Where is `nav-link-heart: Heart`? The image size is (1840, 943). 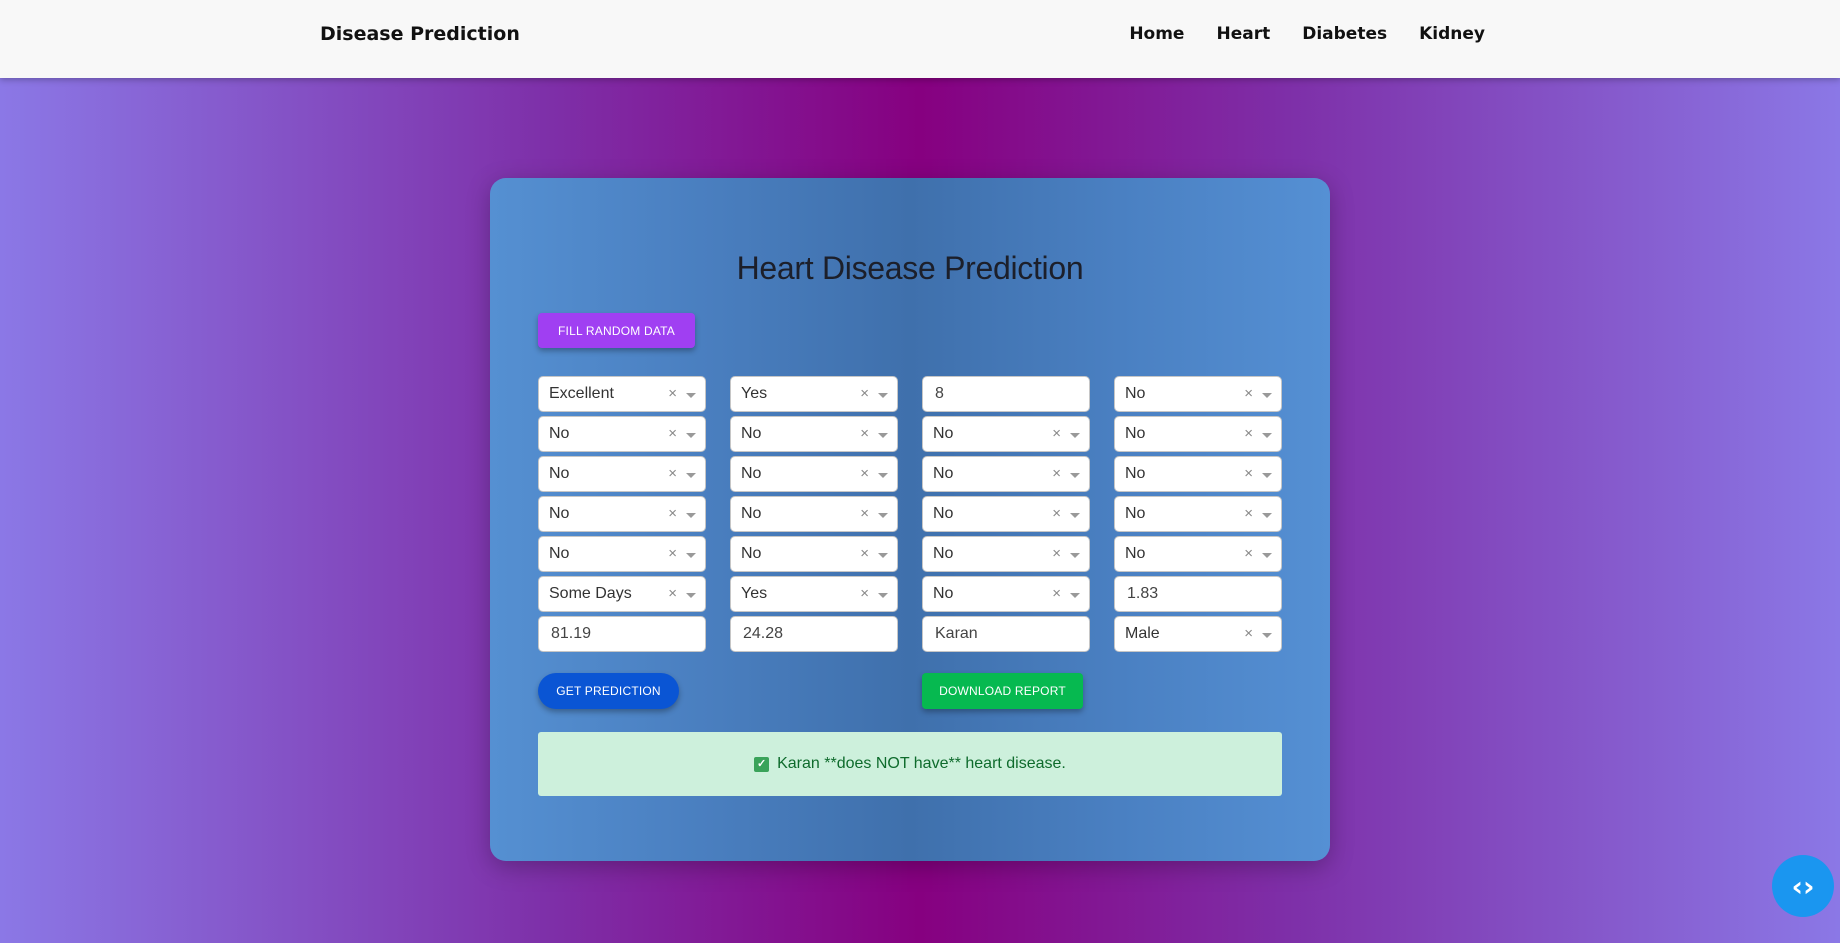 nav-link-heart: Heart is located at coordinates (1243, 34).